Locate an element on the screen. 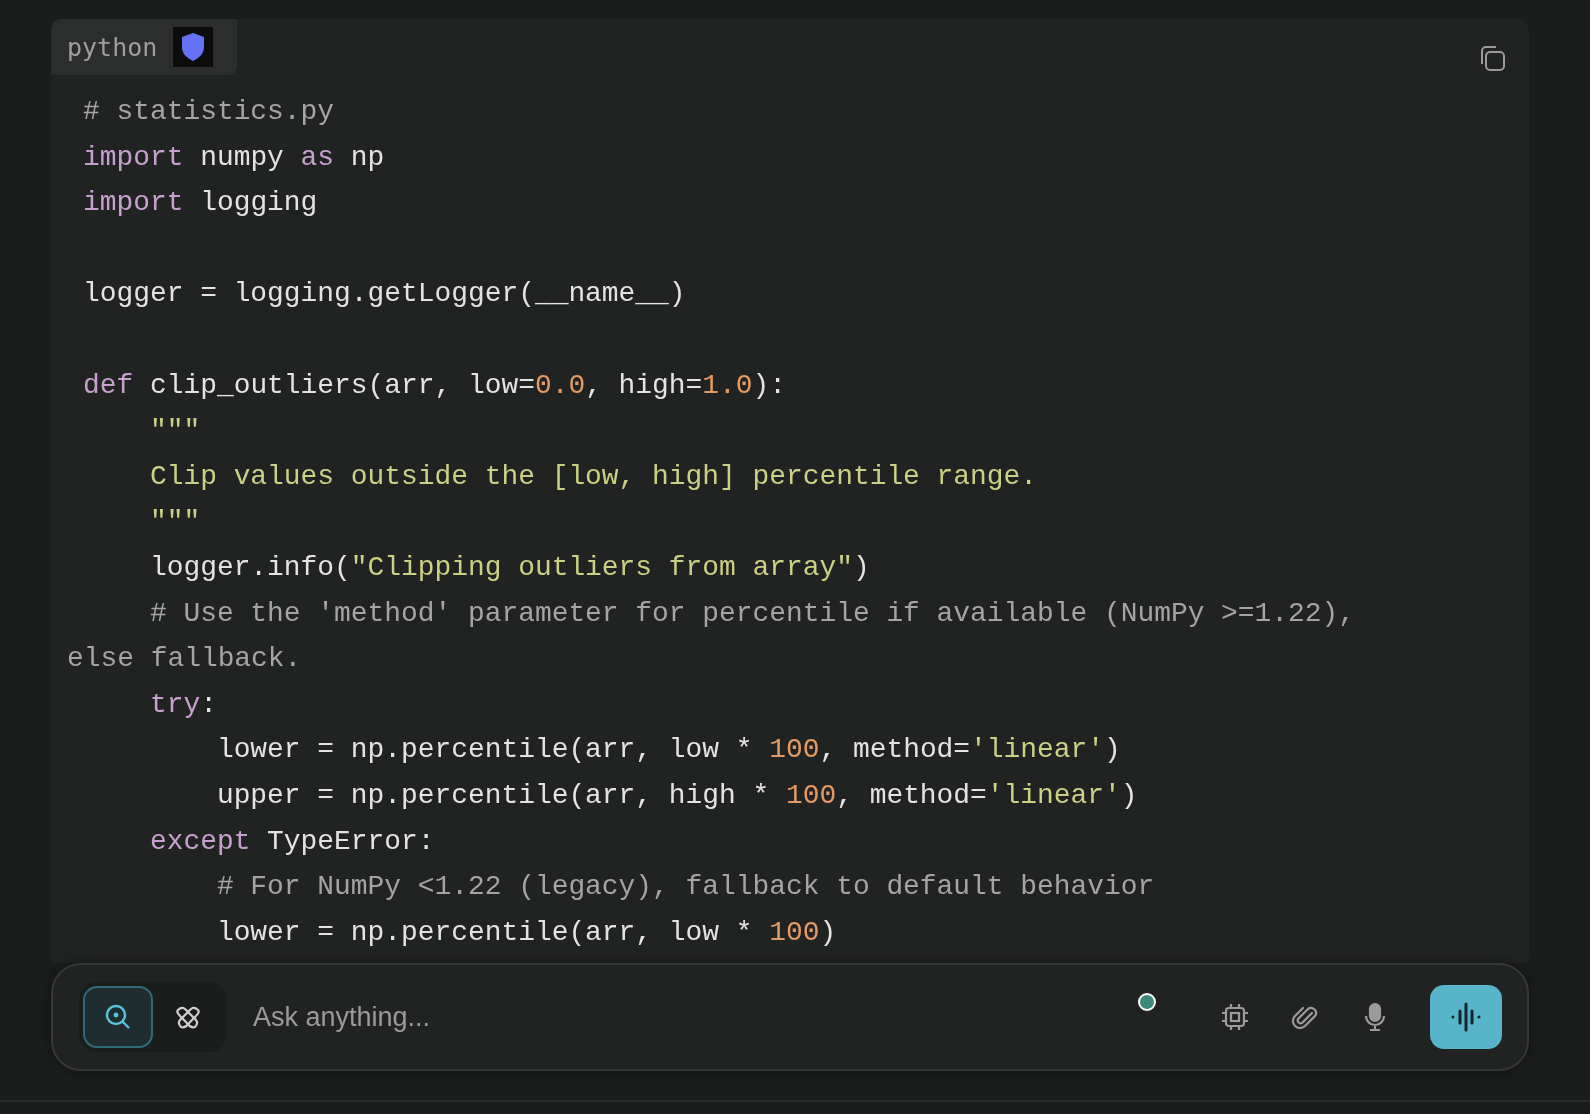  voice-button is located at coordinates (1466, 1017).